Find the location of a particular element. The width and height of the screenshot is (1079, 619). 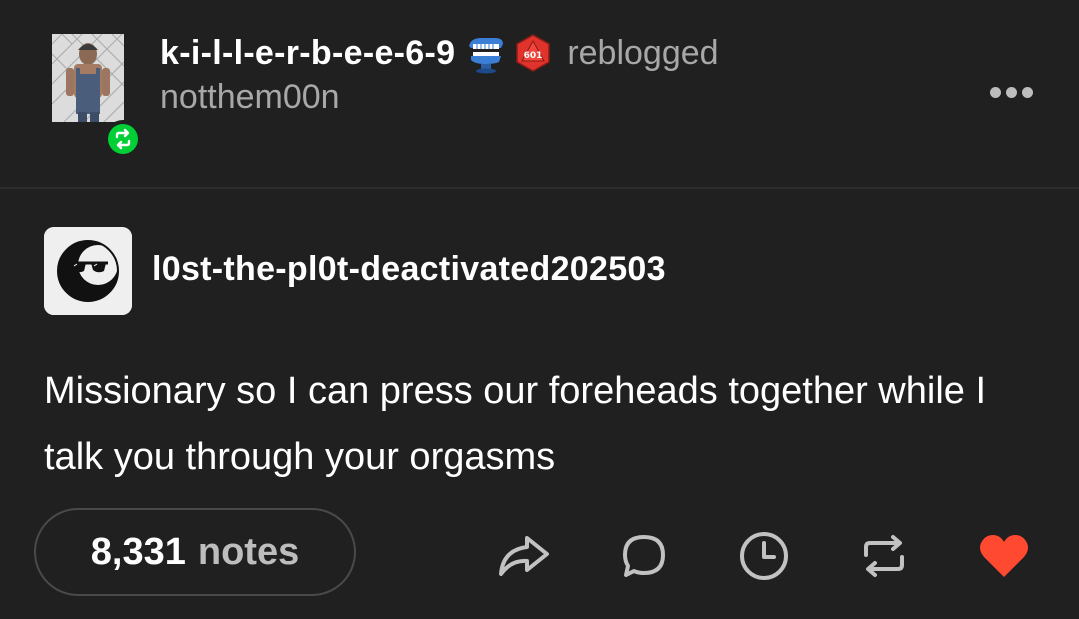

like-icon is located at coordinates (1004, 556).